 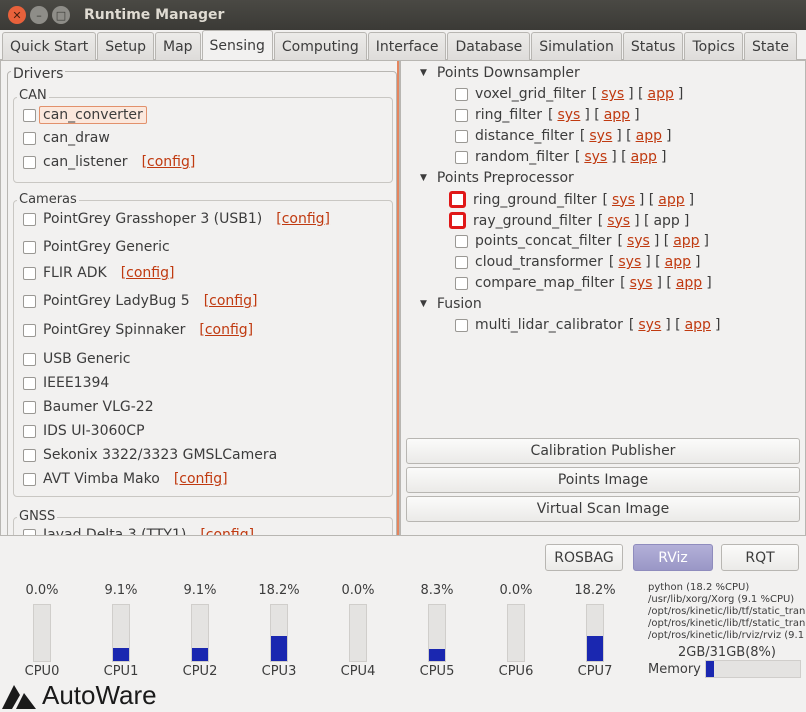 What do you see at coordinates (569, 220) in the screenshot?
I see `tree-node: ray_ground_filter [sys] [app]` at bounding box center [569, 220].